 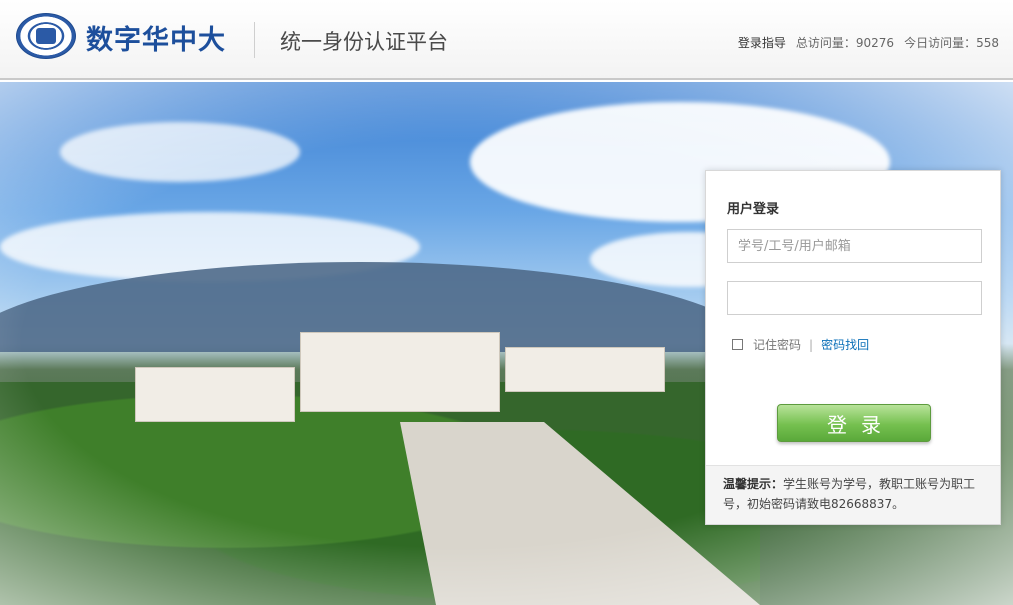 I want to click on university-emblem-icon, so click(x=46, y=36).